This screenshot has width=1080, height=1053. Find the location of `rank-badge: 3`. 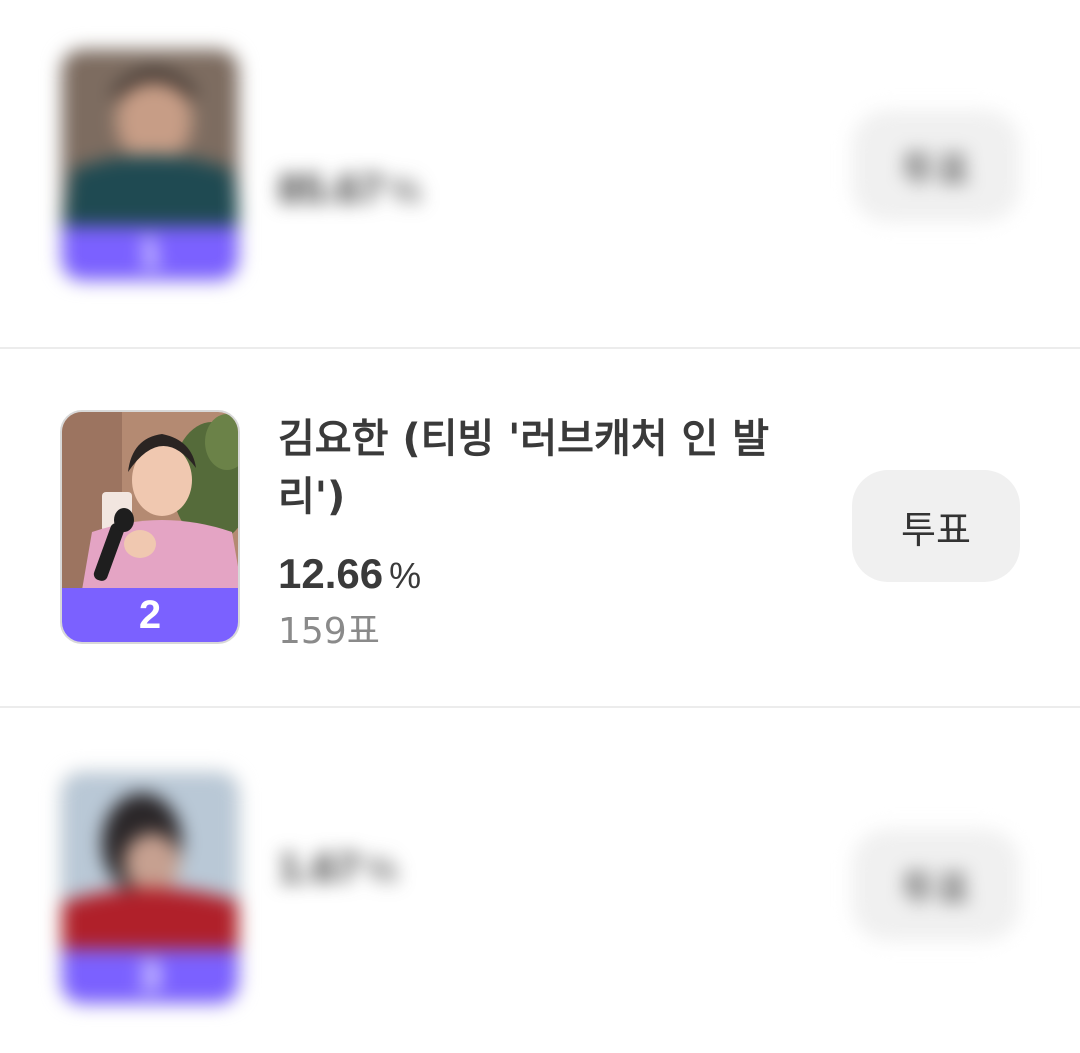

rank-badge: 3 is located at coordinates (150, 976).